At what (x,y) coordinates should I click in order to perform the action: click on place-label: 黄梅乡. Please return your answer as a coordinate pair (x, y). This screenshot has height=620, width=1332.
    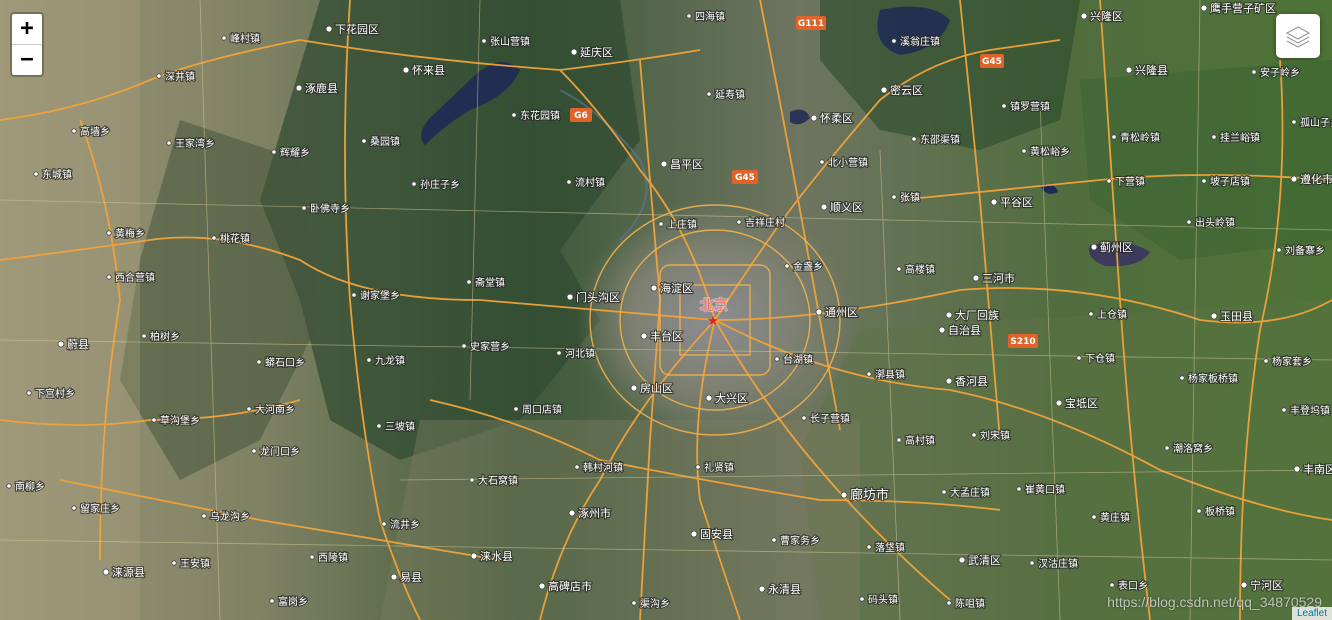
    Looking at the image, I should click on (130, 233).